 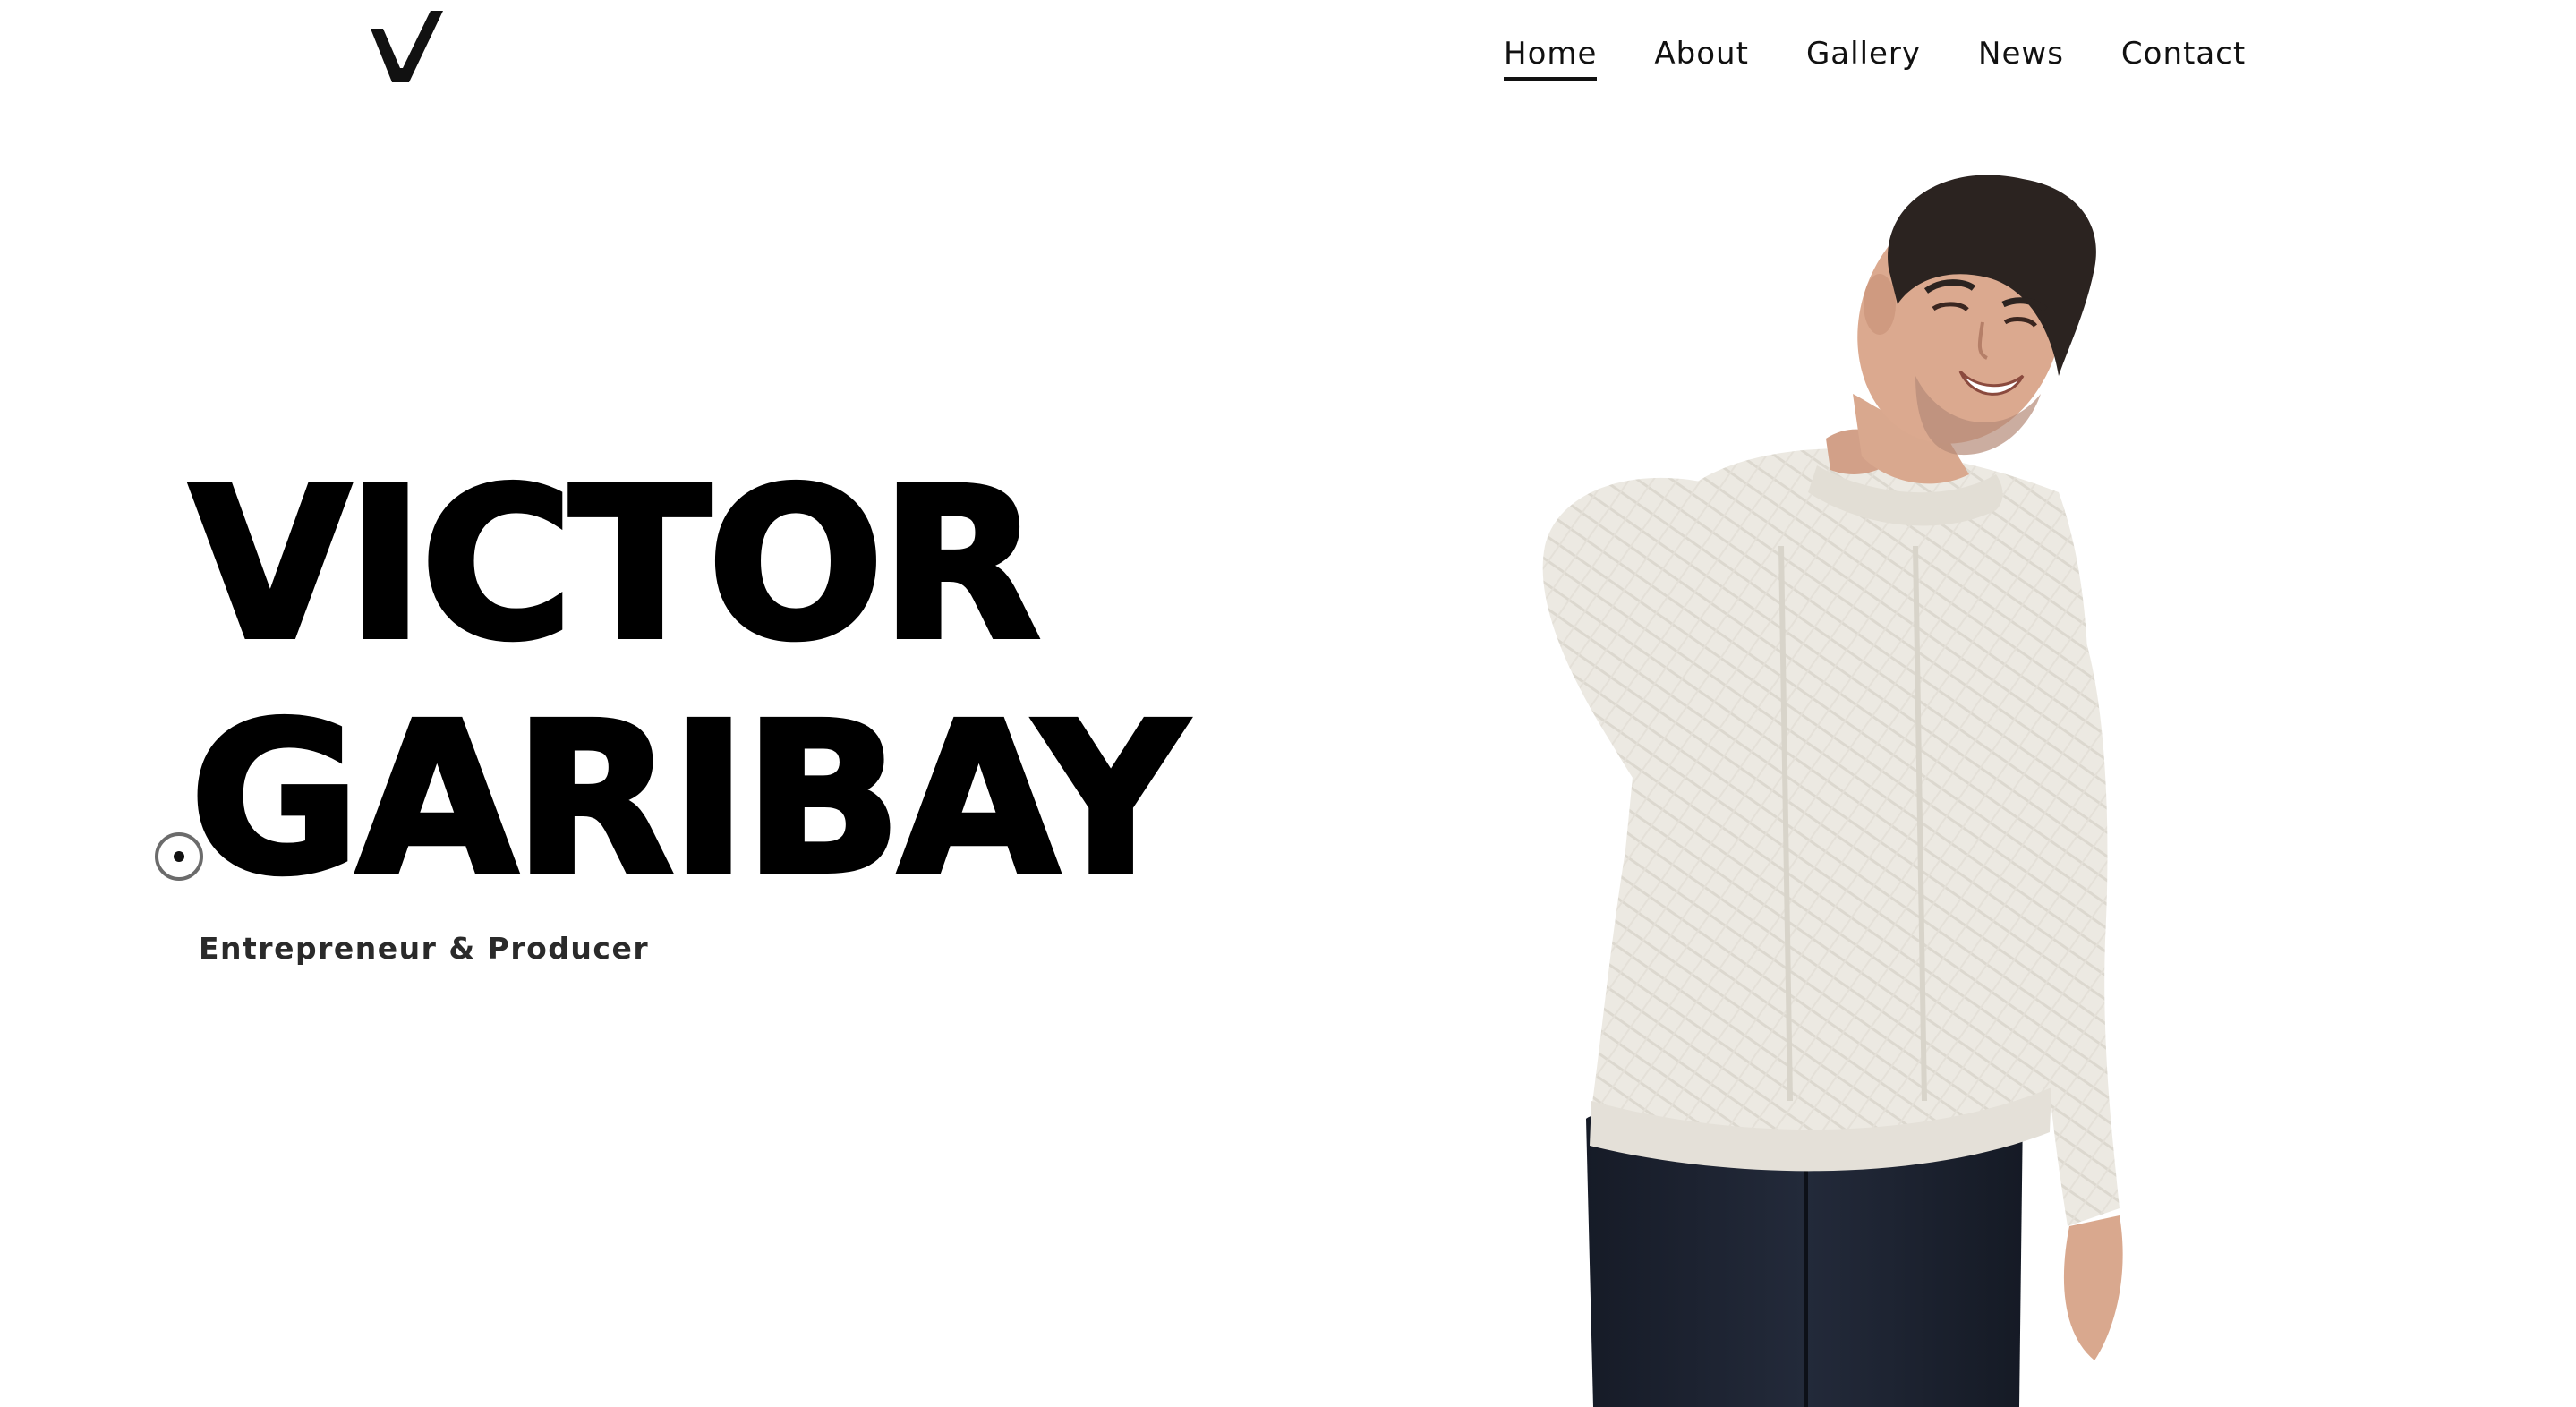 I want to click on nav-news: News, so click(x=2021, y=58).